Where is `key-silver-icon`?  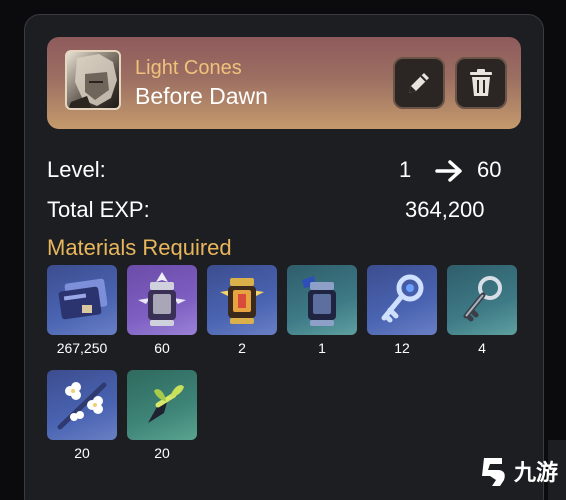 key-silver-icon is located at coordinates (482, 299).